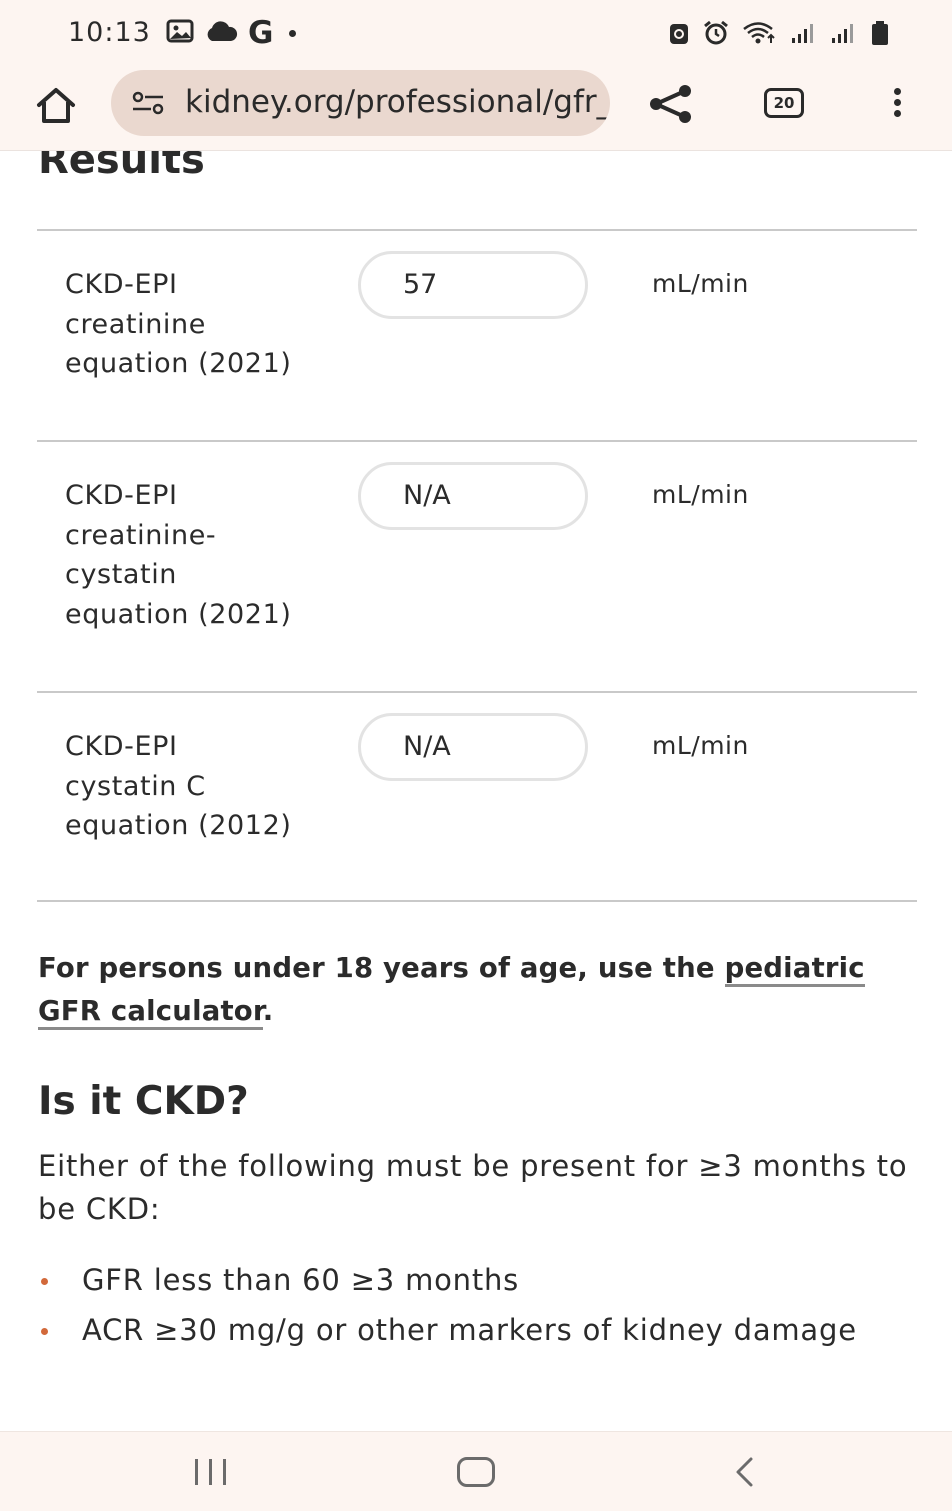 Image resolution: width=952 pixels, height=1511 pixels. I want to click on ckd-heading: Is it CKD?, so click(143, 1101).